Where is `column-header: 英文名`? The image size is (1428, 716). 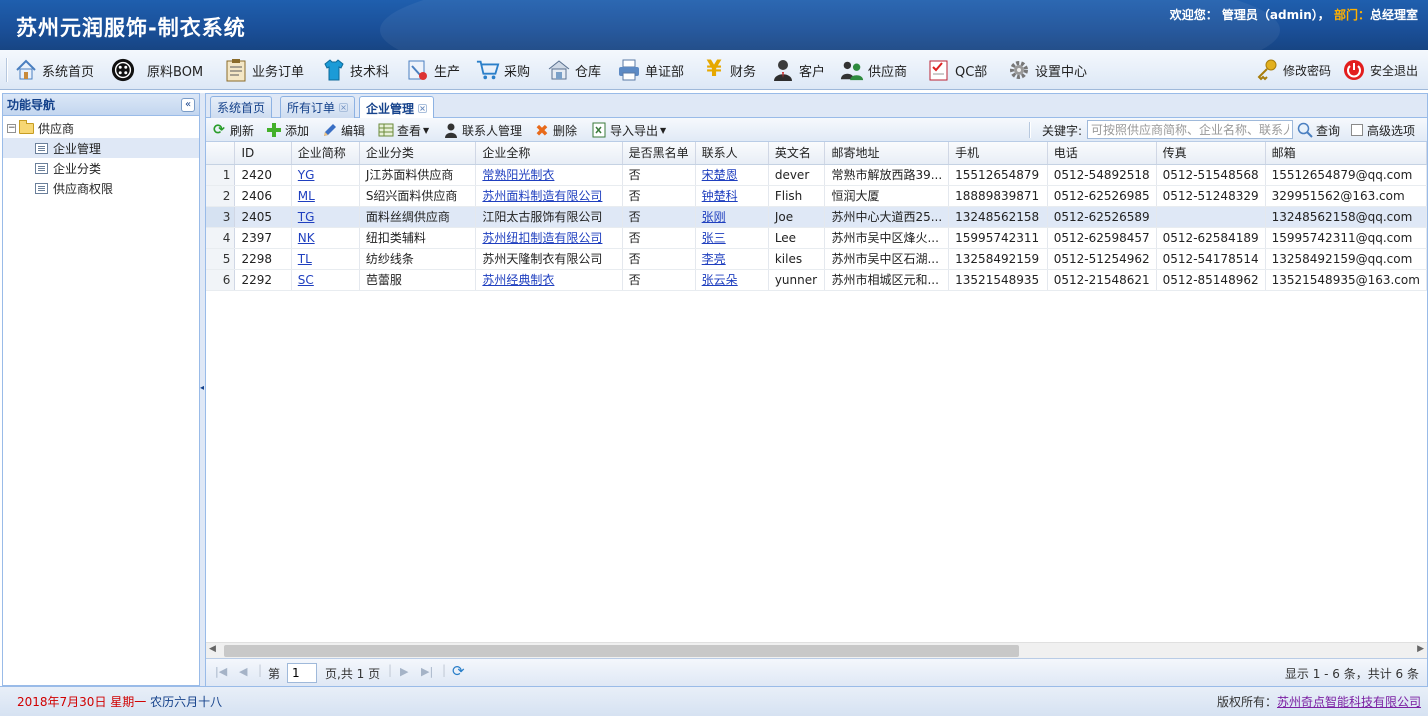
column-header: 英文名 is located at coordinates (797, 153).